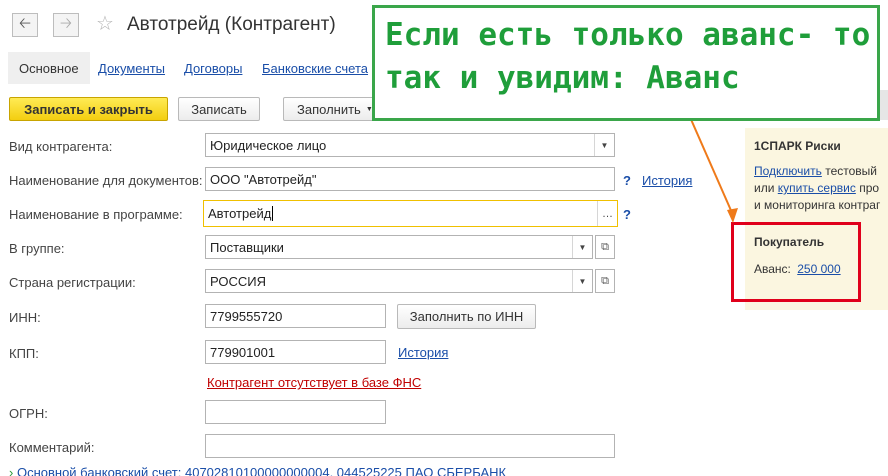 The height and width of the screenshot is (476, 888). Describe the element at coordinates (628, 35) in the screenshot. I see `callout-line1: Если есть только аванс- то` at that location.